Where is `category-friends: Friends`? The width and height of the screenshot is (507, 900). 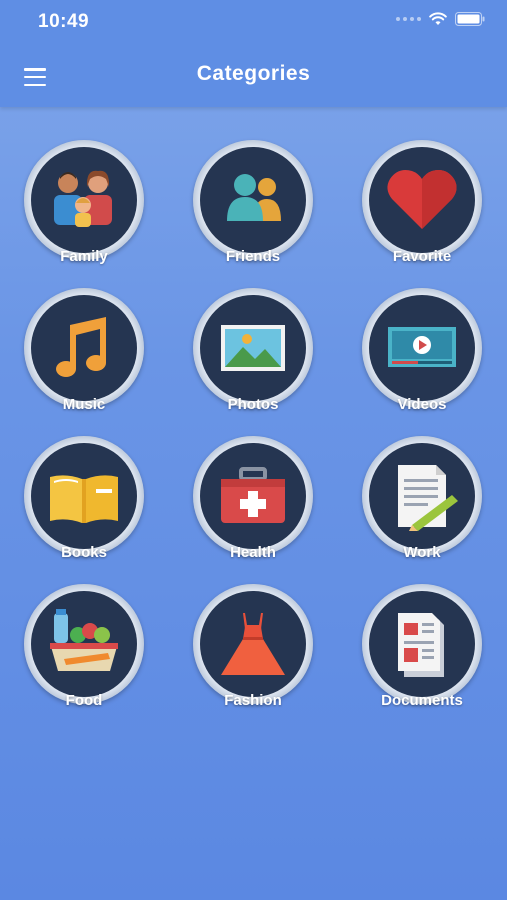
category-friends: Friends is located at coordinates (253, 210).